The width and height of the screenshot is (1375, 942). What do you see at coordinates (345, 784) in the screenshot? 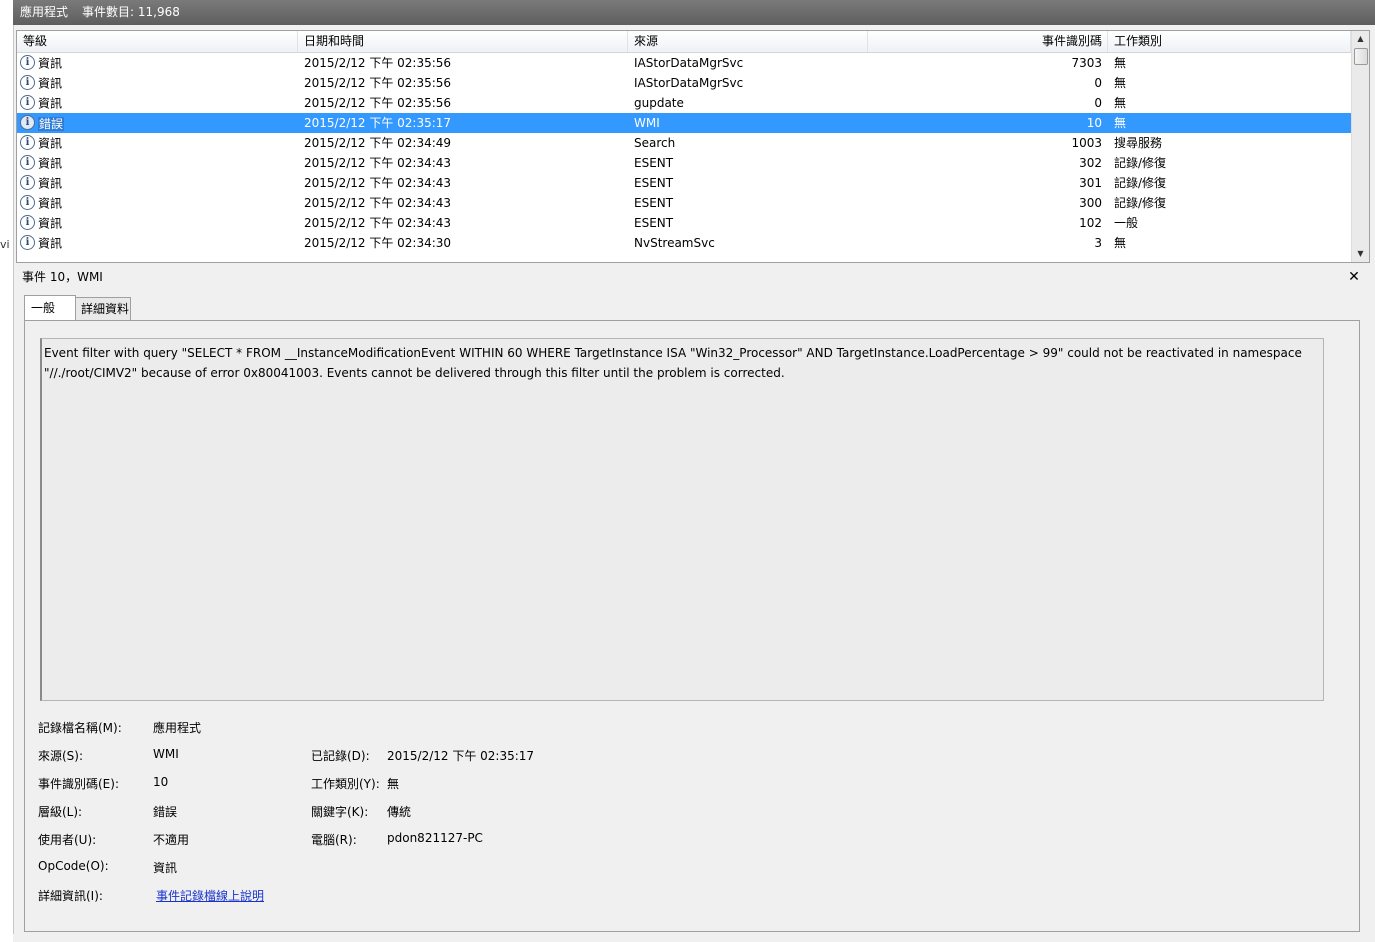
I see `task-category-label: 工作類別(Y):` at bounding box center [345, 784].